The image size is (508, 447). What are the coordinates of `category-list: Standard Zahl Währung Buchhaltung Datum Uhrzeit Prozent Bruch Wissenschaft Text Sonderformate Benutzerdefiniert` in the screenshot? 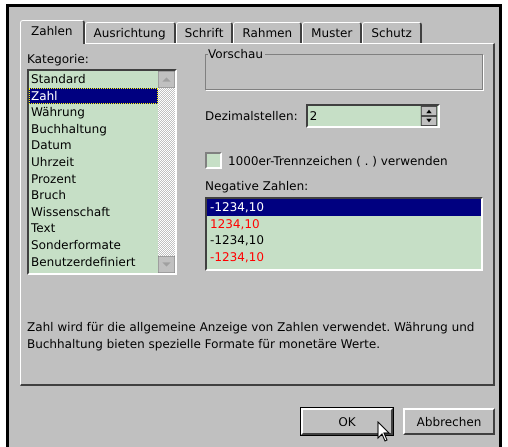 It's located at (102, 172).